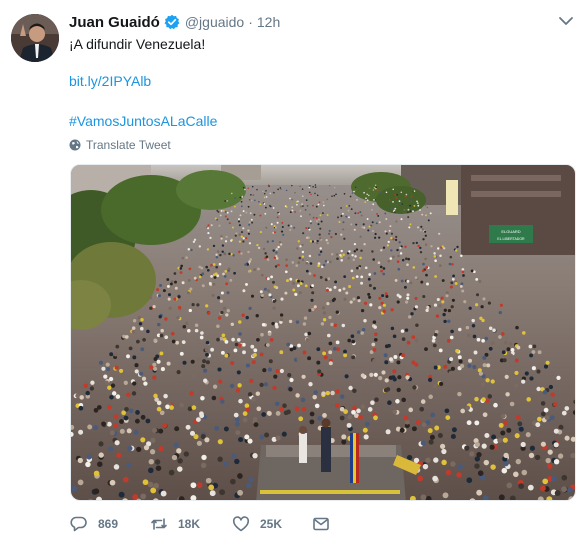 Image resolution: width=586 pixels, height=545 pixels. I want to click on like-count: 25K, so click(271, 524).